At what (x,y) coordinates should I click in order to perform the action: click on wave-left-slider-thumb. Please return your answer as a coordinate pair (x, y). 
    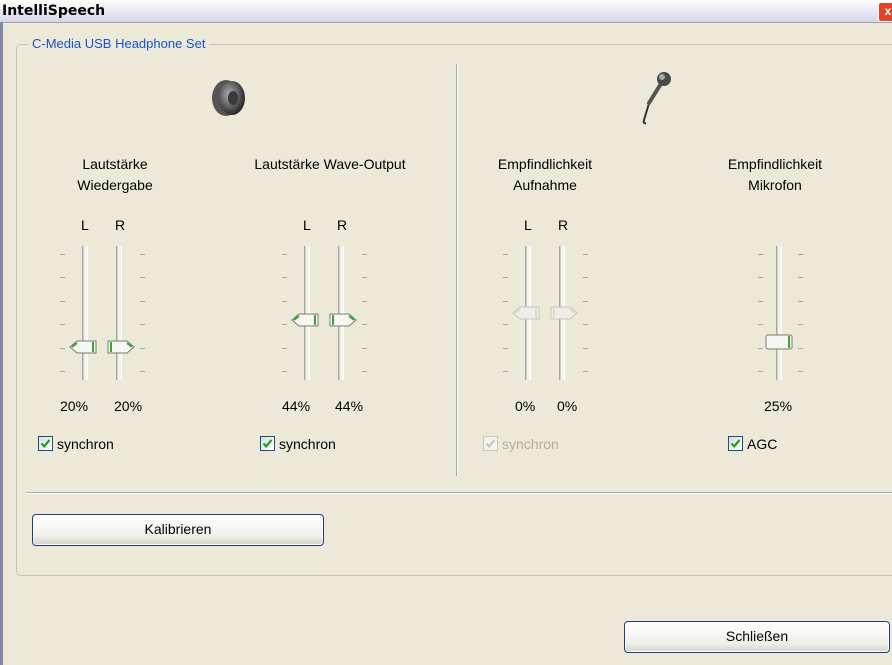
    Looking at the image, I should click on (305, 320).